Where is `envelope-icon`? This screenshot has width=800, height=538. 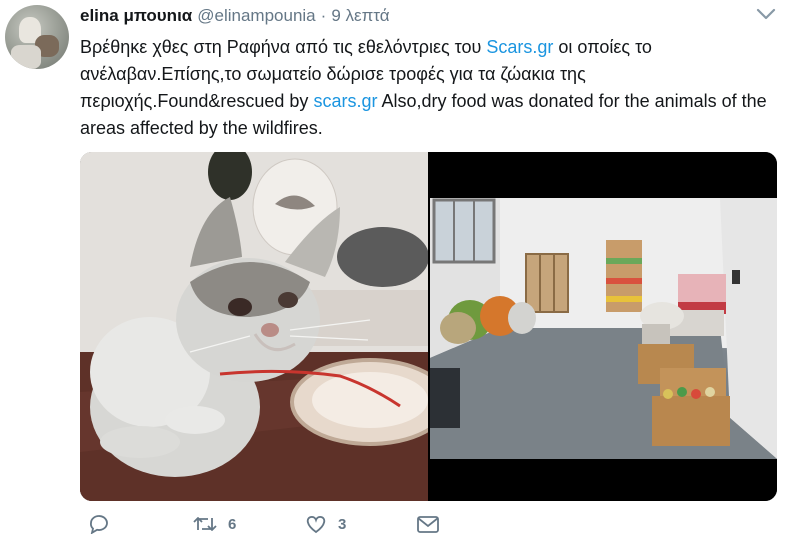
envelope-icon is located at coordinates (428, 524).